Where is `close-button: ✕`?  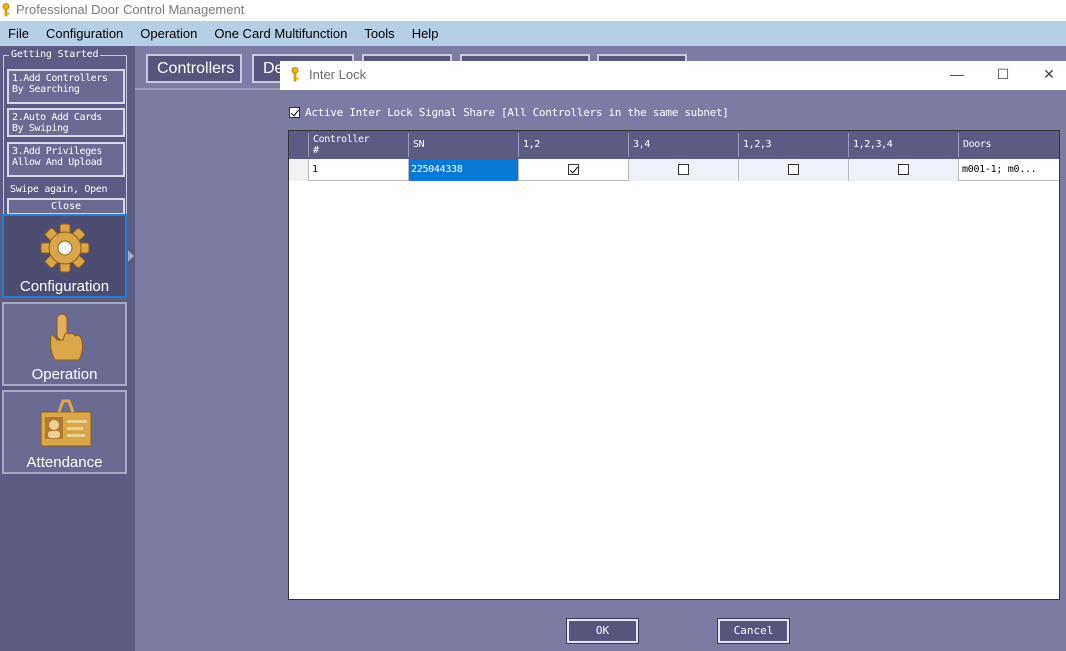 close-button: ✕ is located at coordinates (1046, 75).